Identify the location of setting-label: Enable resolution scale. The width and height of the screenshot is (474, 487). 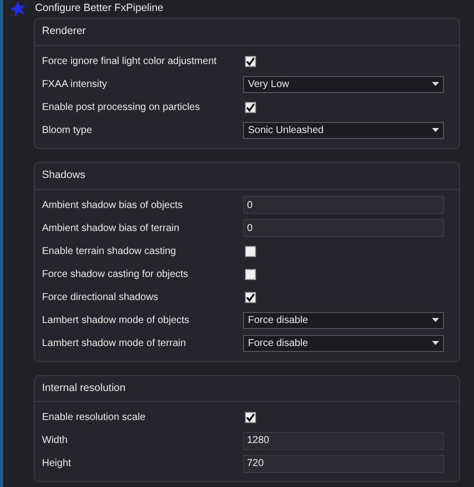
(94, 418).